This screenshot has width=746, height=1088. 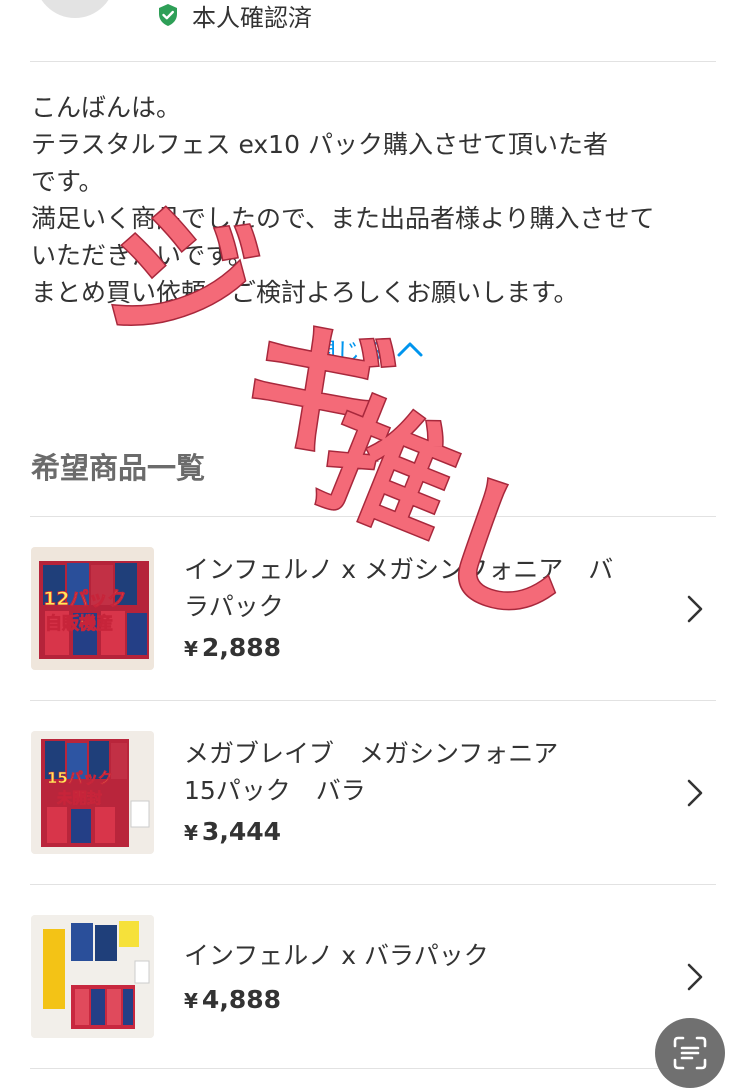 What do you see at coordinates (419, 772) in the screenshot?
I see `item-title: メガブレイブ メガシンフォニア 15パック バラ` at bounding box center [419, 772].